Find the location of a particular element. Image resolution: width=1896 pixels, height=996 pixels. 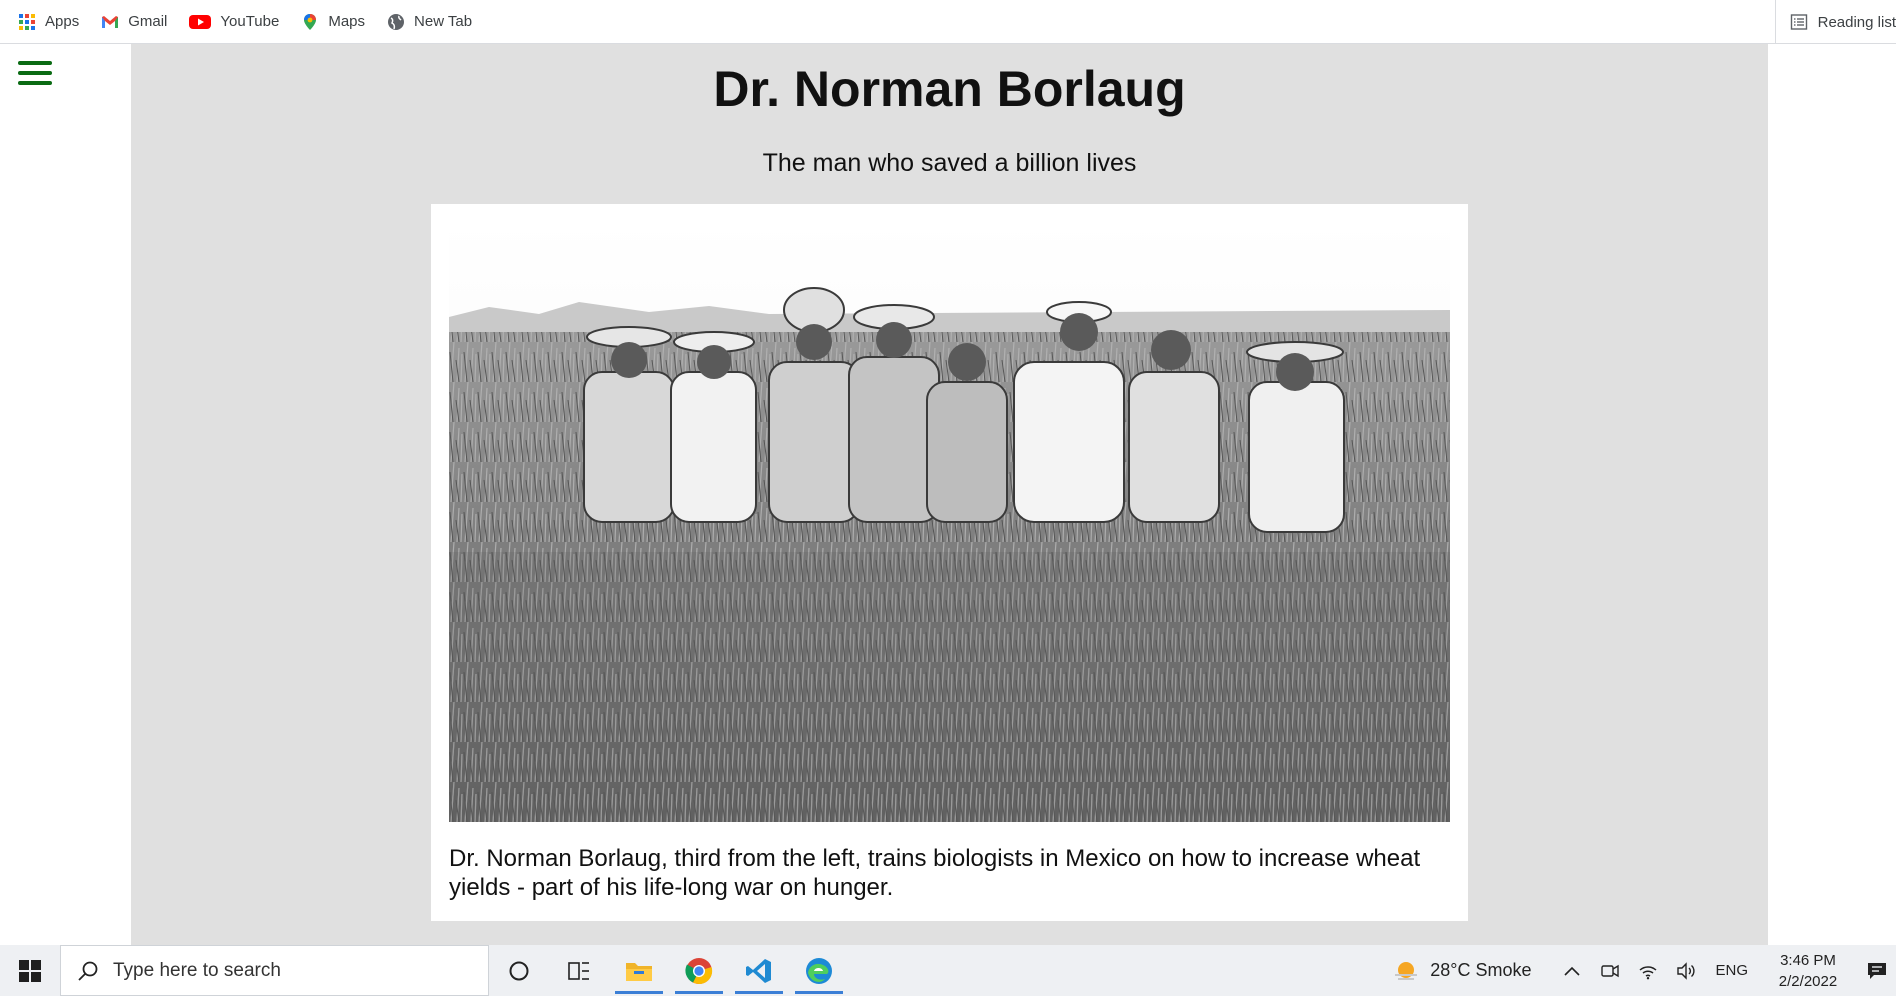

page-title: Dr. Norman Borlaug is located at coordinates (949, 89).